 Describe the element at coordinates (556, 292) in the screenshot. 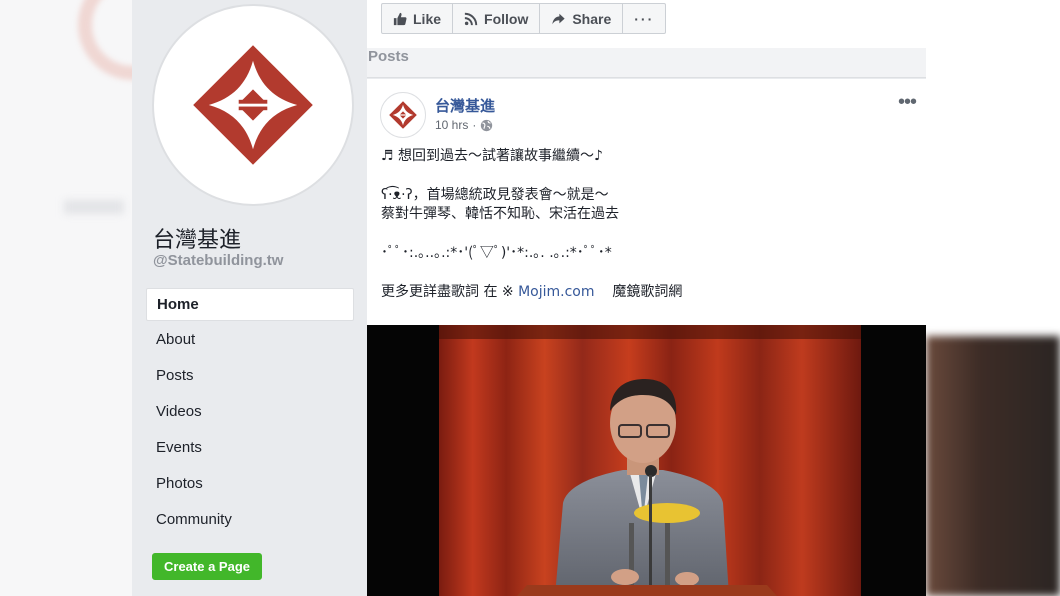

I see `mojim-link: Mojim.com` at that location.